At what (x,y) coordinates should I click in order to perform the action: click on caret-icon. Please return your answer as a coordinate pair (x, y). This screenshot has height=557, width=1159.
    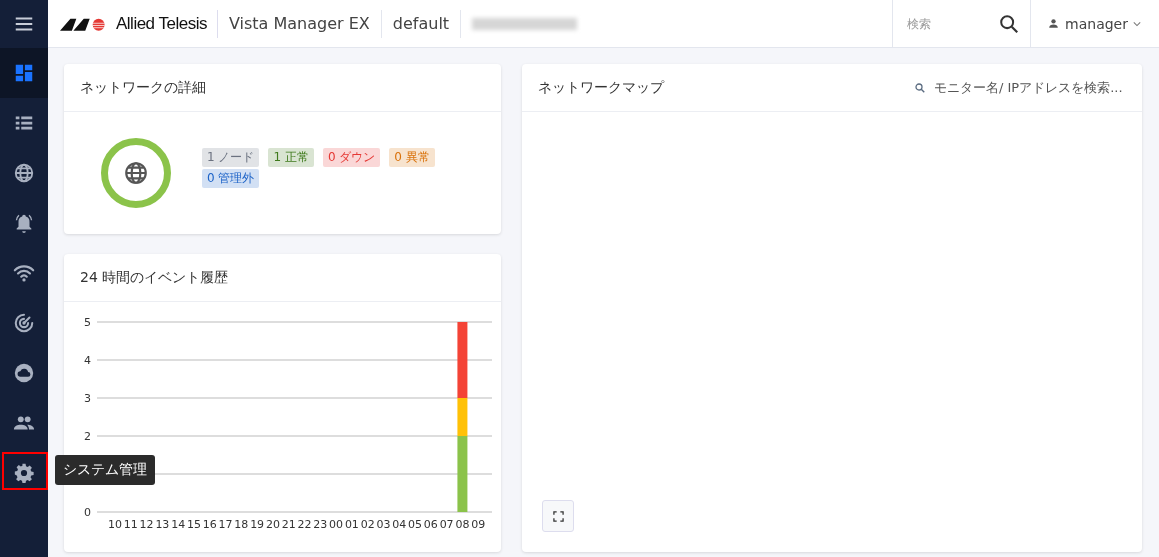
    Looking at the image, I should click on (1137, 23).